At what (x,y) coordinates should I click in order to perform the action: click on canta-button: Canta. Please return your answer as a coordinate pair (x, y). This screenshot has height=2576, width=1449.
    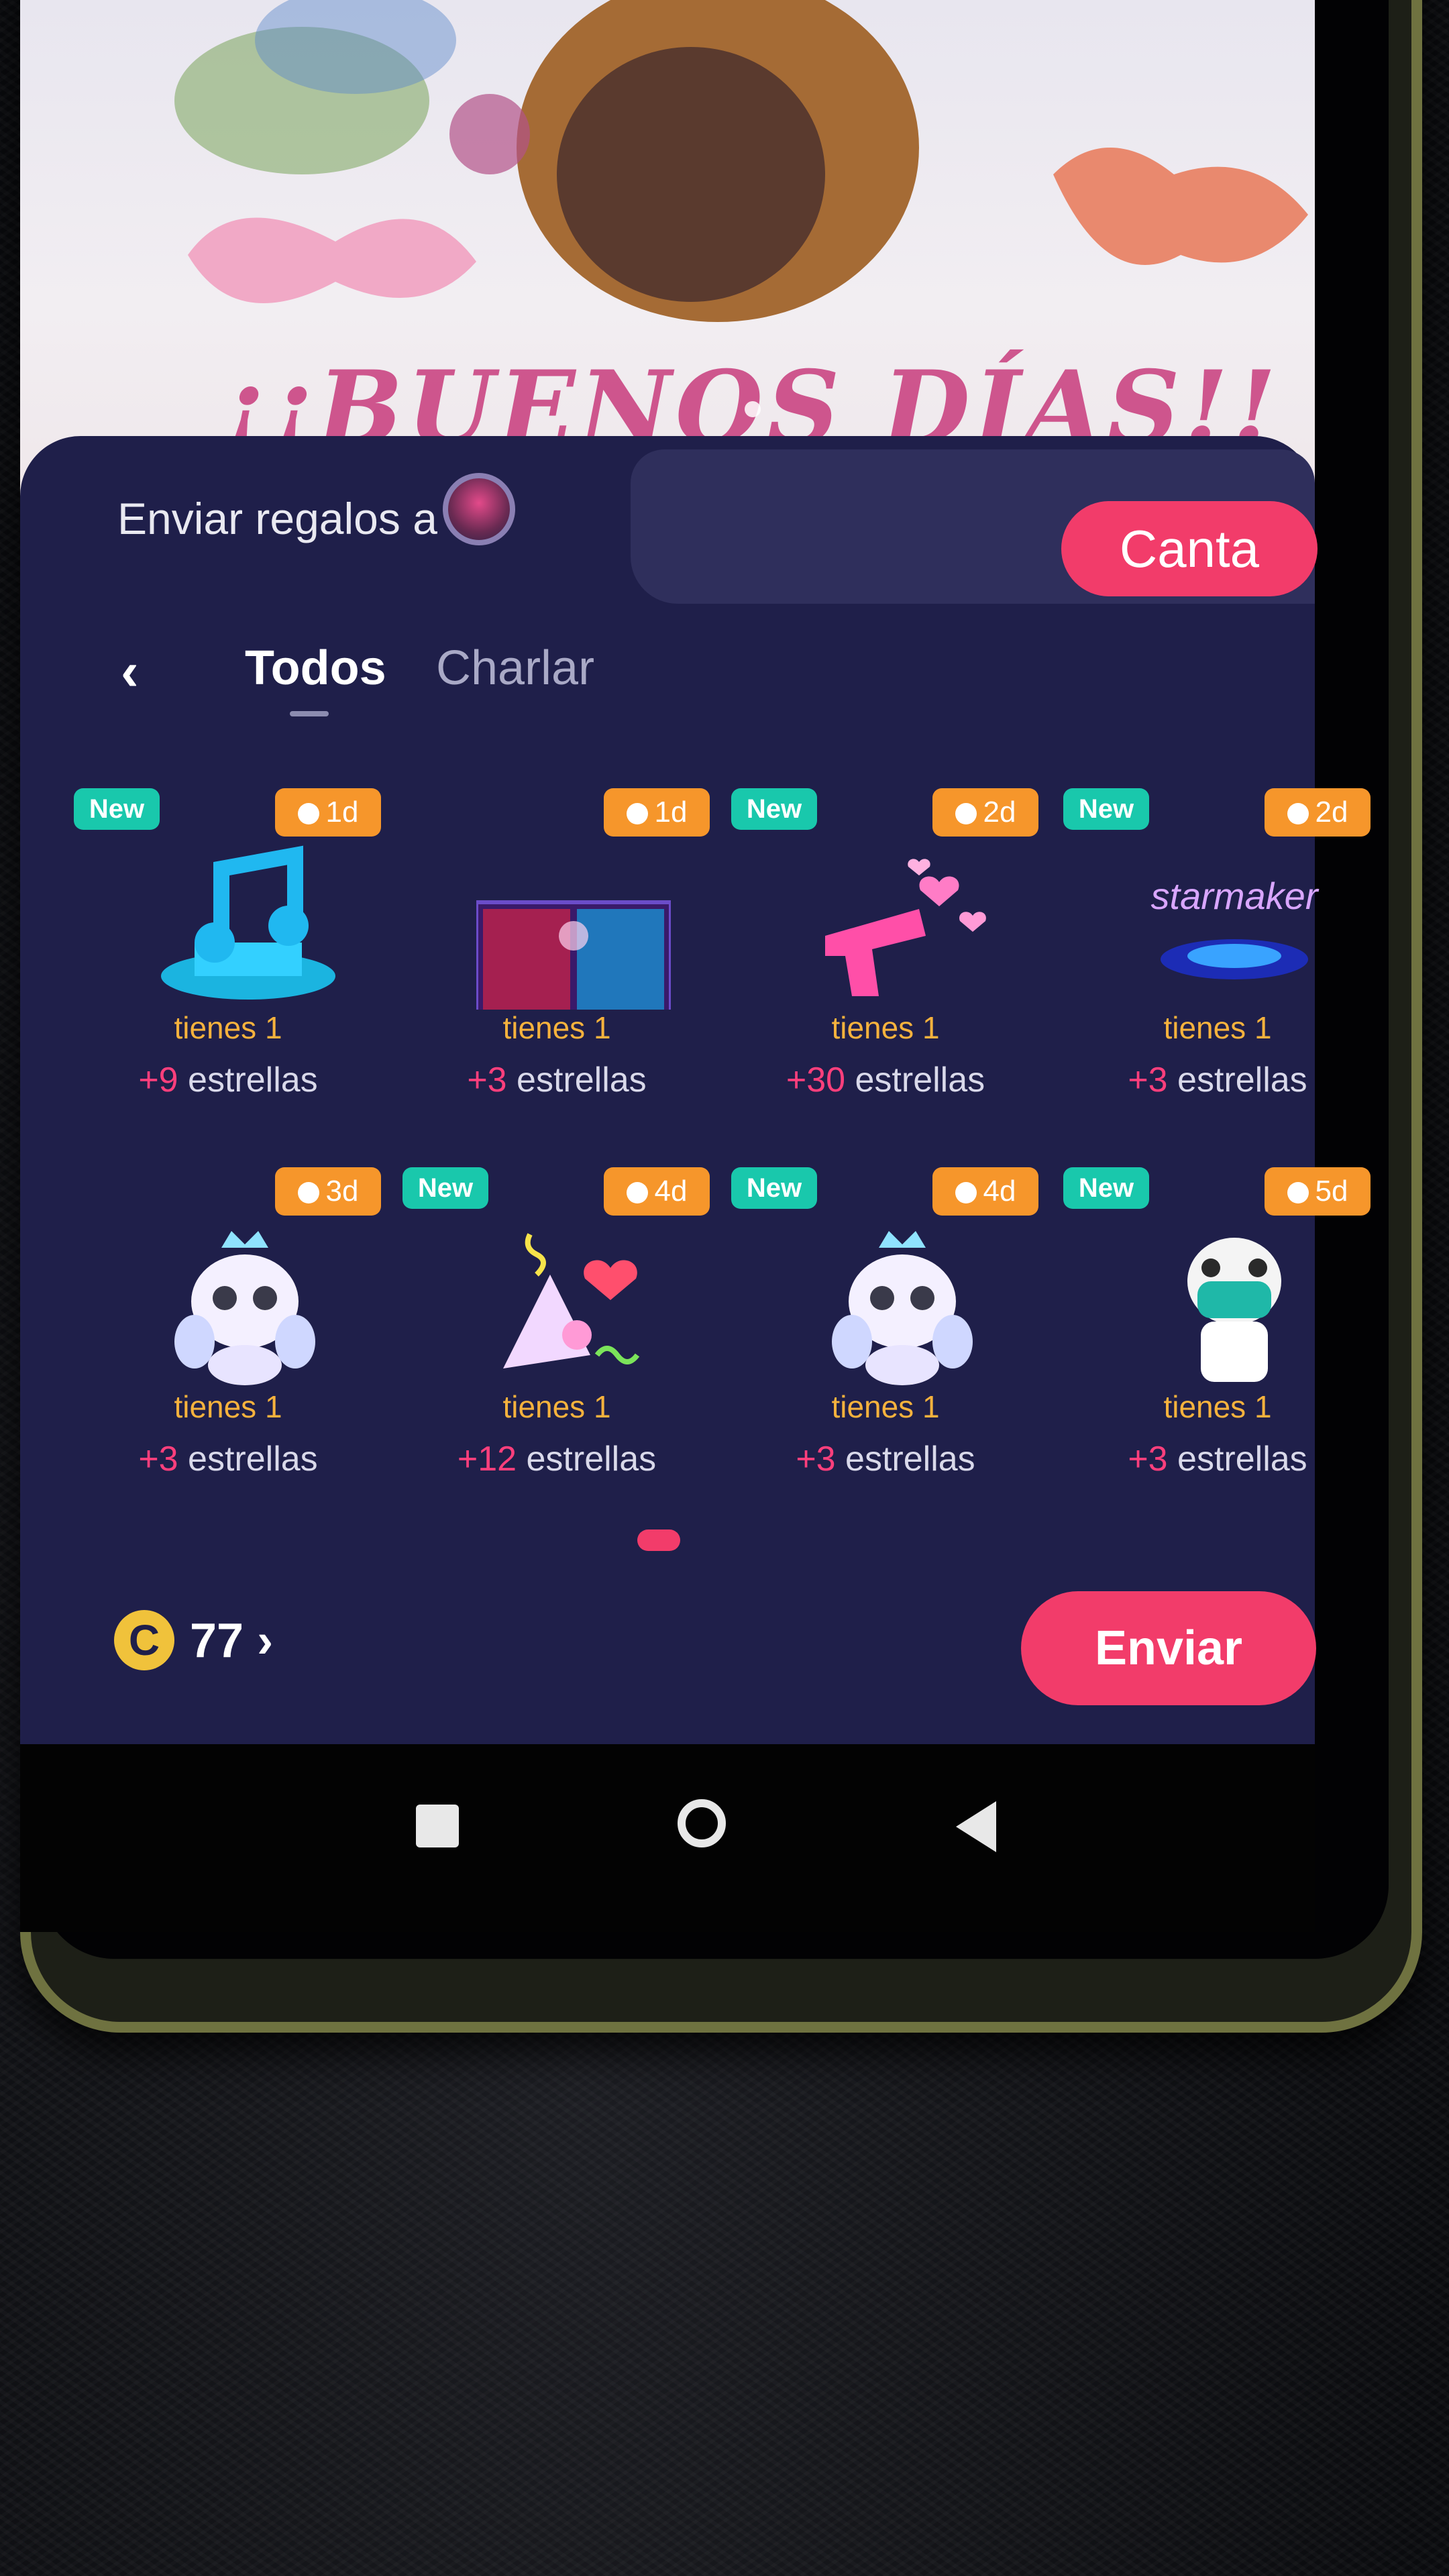
    Looking at the image, I should click on (1189, 548).